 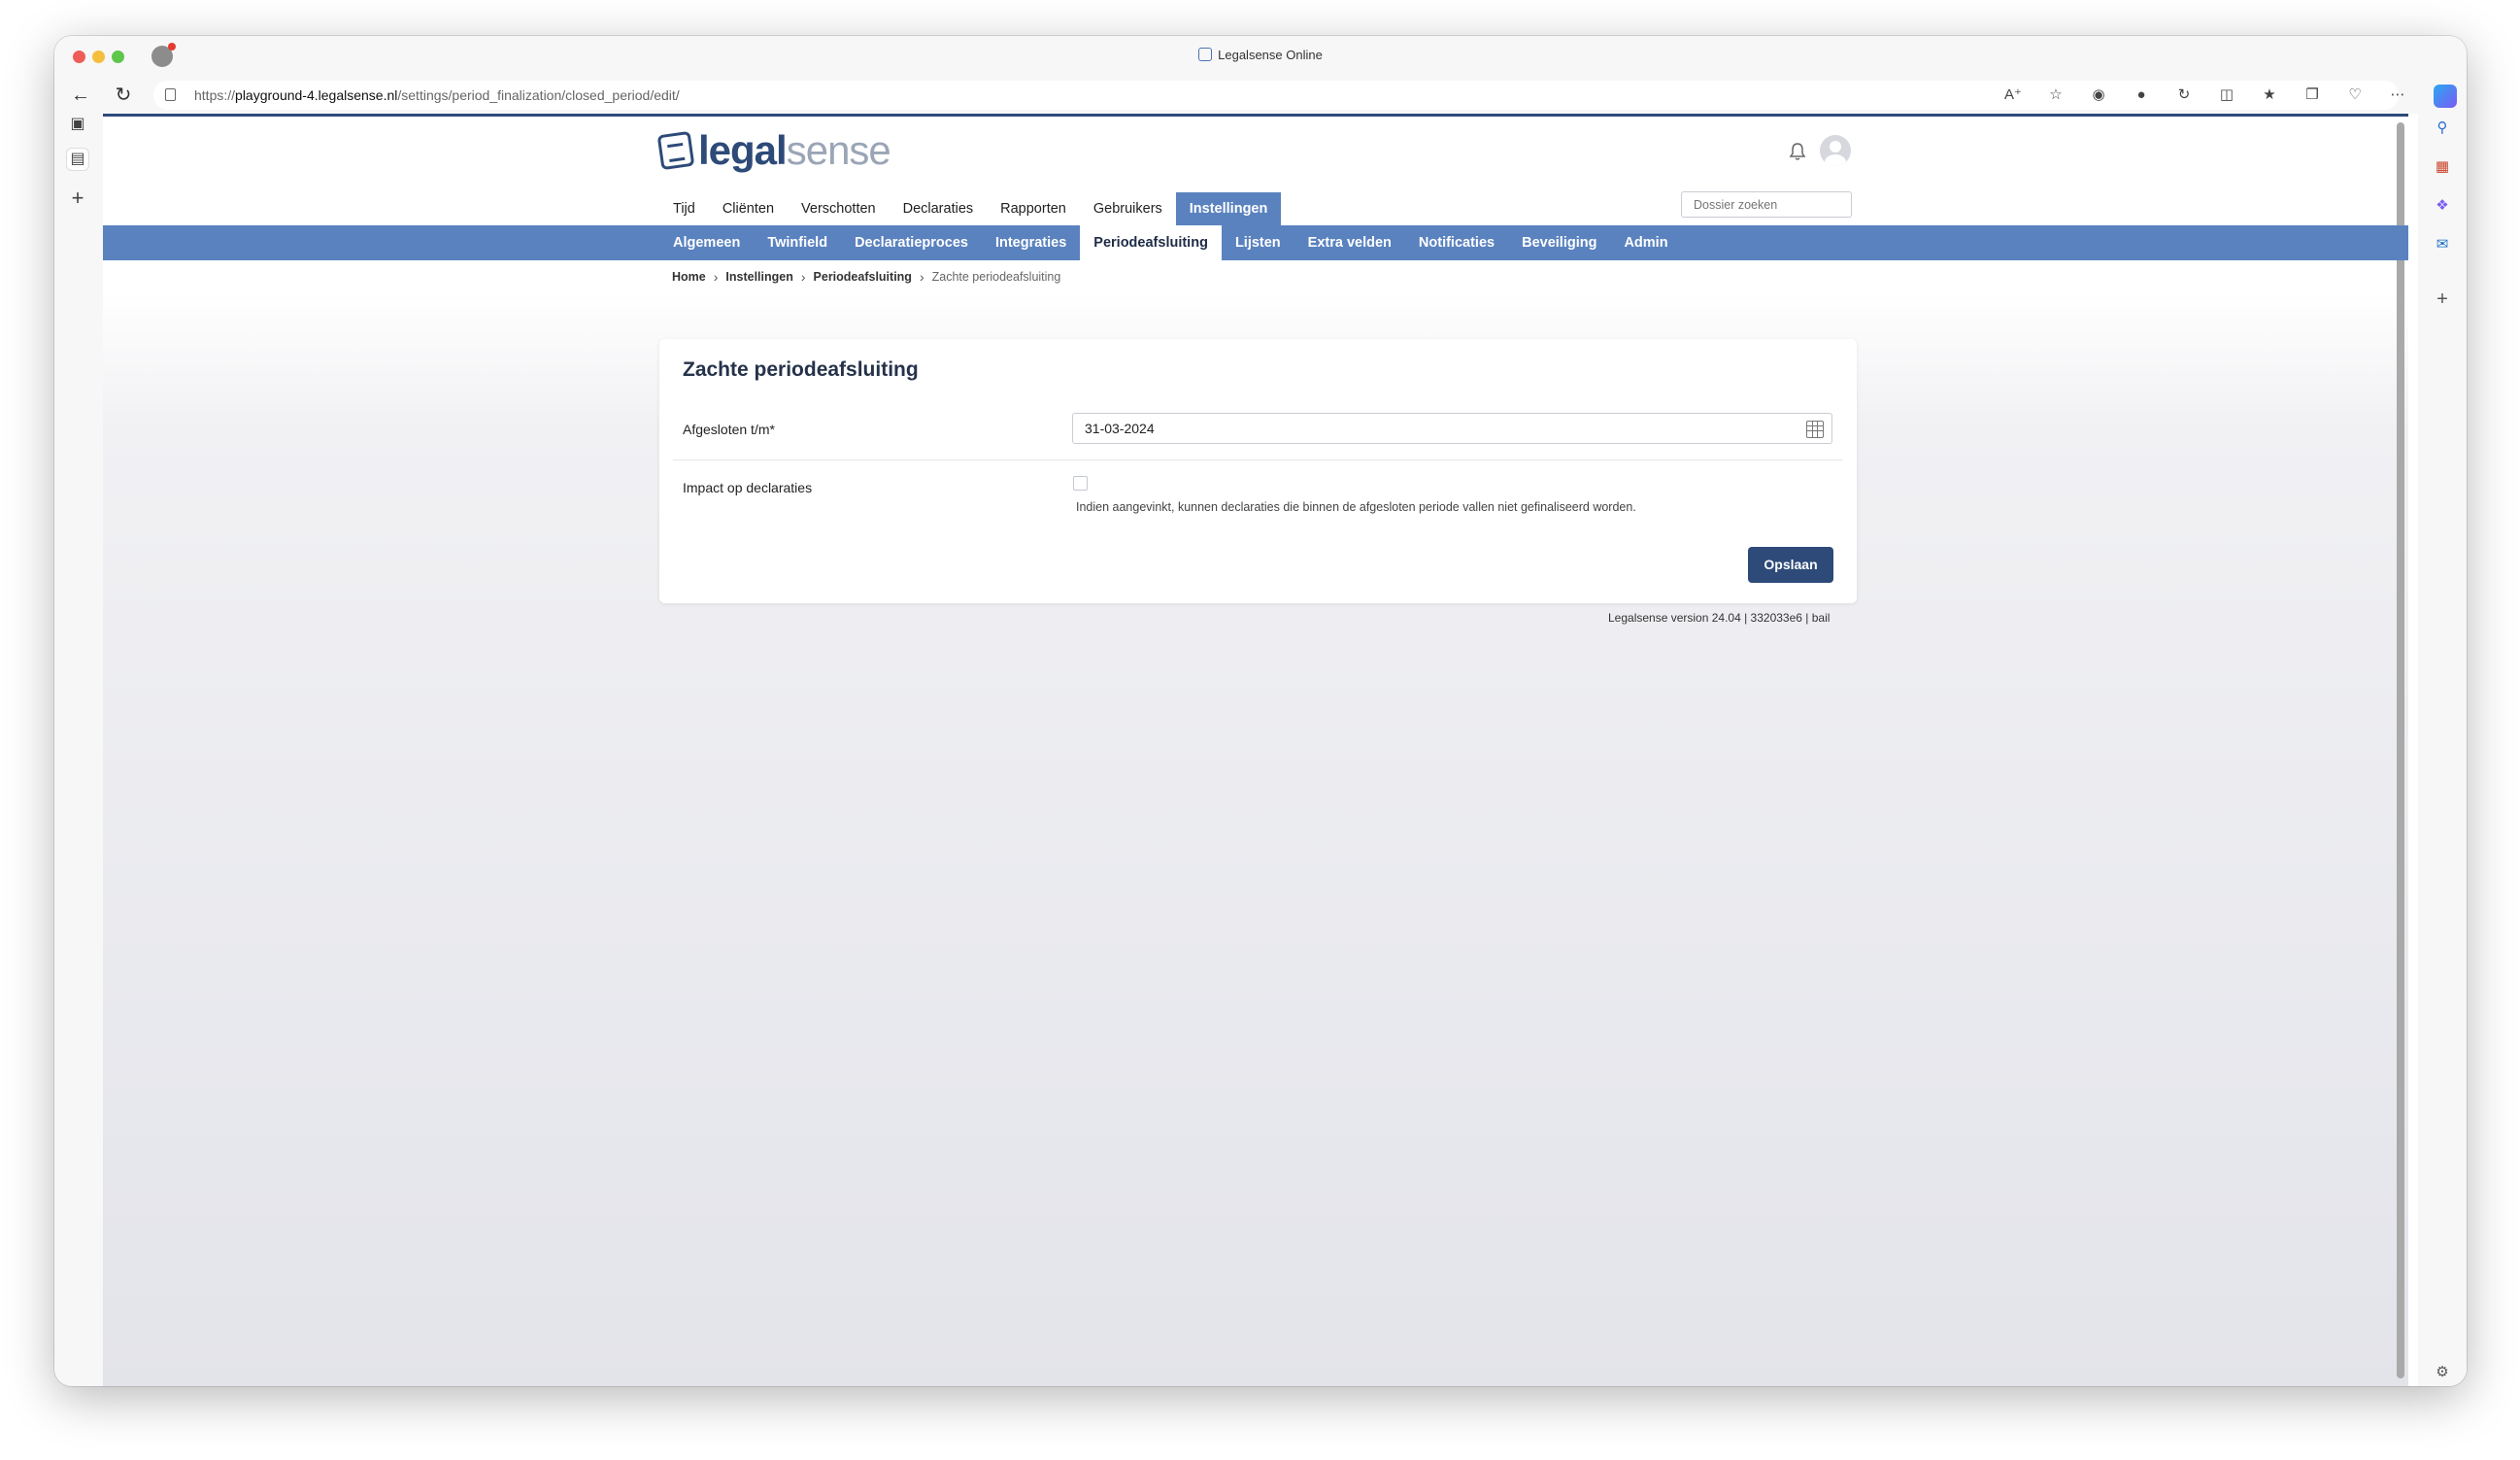 I want to click on breadcrumb-instellingen: Instellingen, so click(x=758, y=277).